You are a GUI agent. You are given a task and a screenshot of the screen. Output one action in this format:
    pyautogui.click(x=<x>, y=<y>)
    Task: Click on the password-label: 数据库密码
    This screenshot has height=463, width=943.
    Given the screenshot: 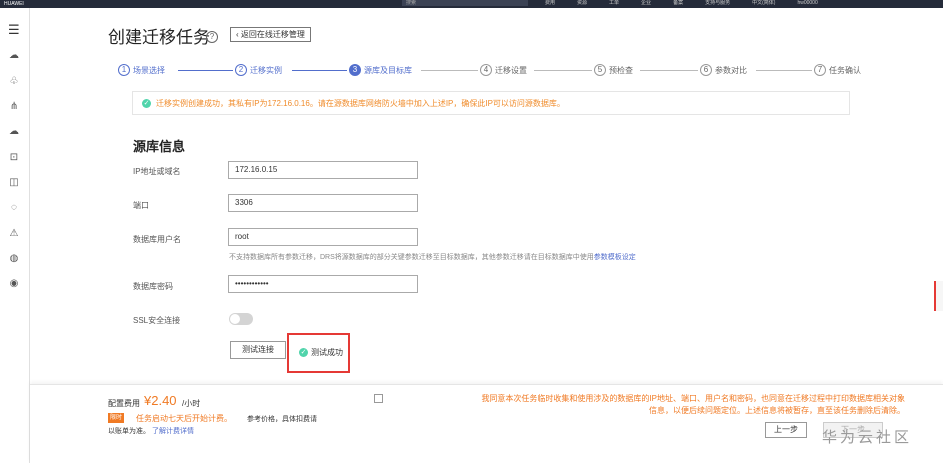 What is the action you would take?
    pyautogui.click(x=153, y=286)
    